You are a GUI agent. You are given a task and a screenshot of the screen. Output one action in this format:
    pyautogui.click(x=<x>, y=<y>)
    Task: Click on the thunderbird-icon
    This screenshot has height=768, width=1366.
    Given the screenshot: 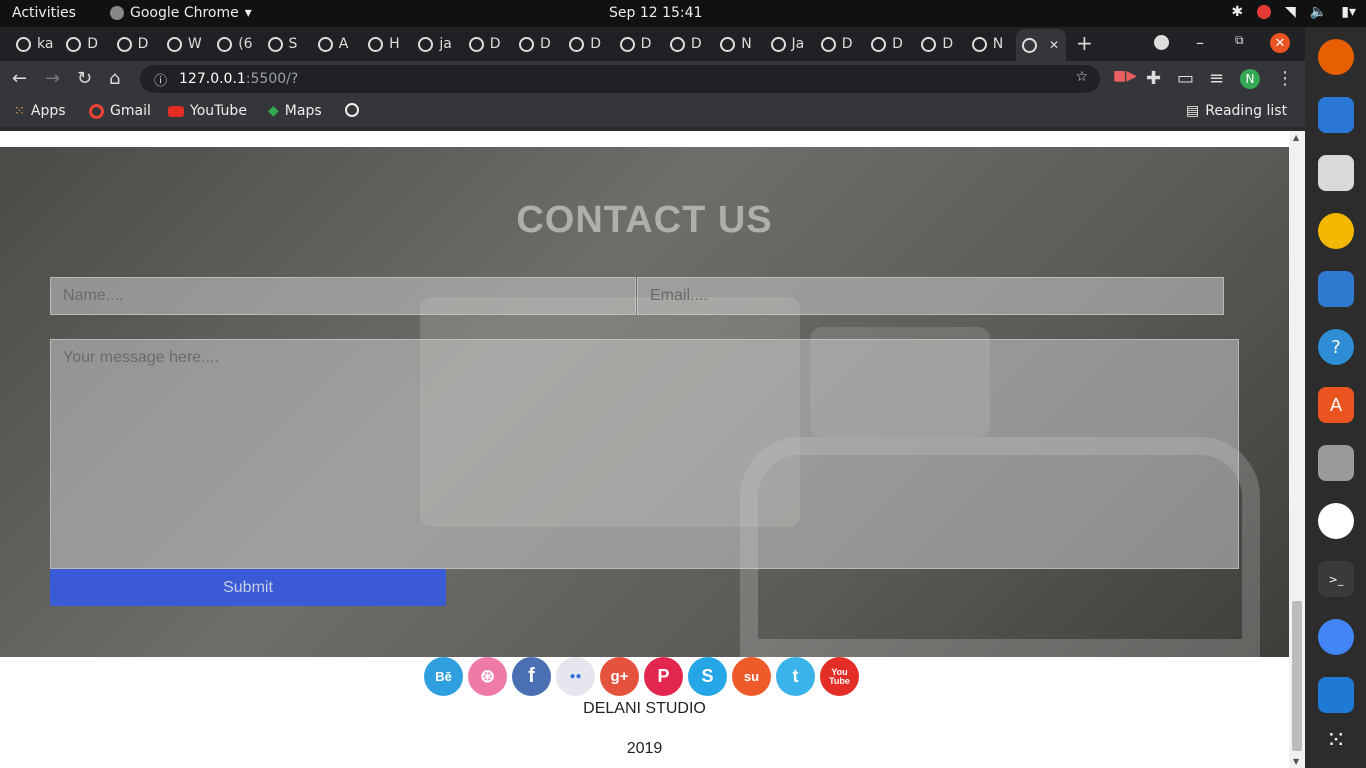 What is the action you would take?
    pyautogui.click(x=1336, y=115)
    